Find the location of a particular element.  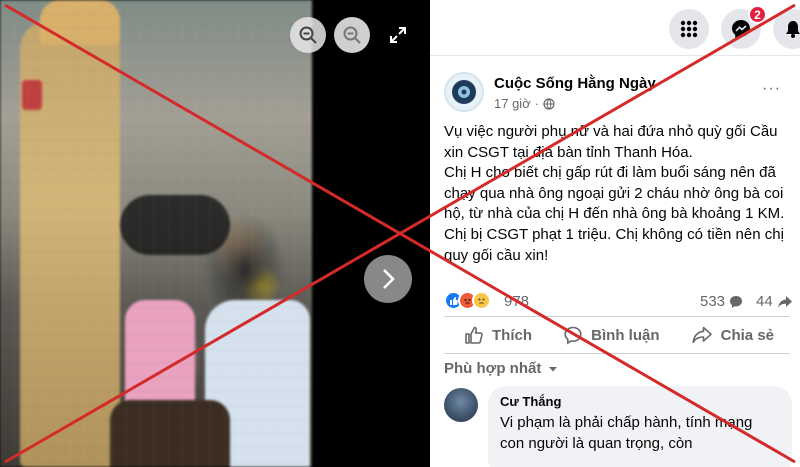

bell-icon is located at coordinates (793, 29).